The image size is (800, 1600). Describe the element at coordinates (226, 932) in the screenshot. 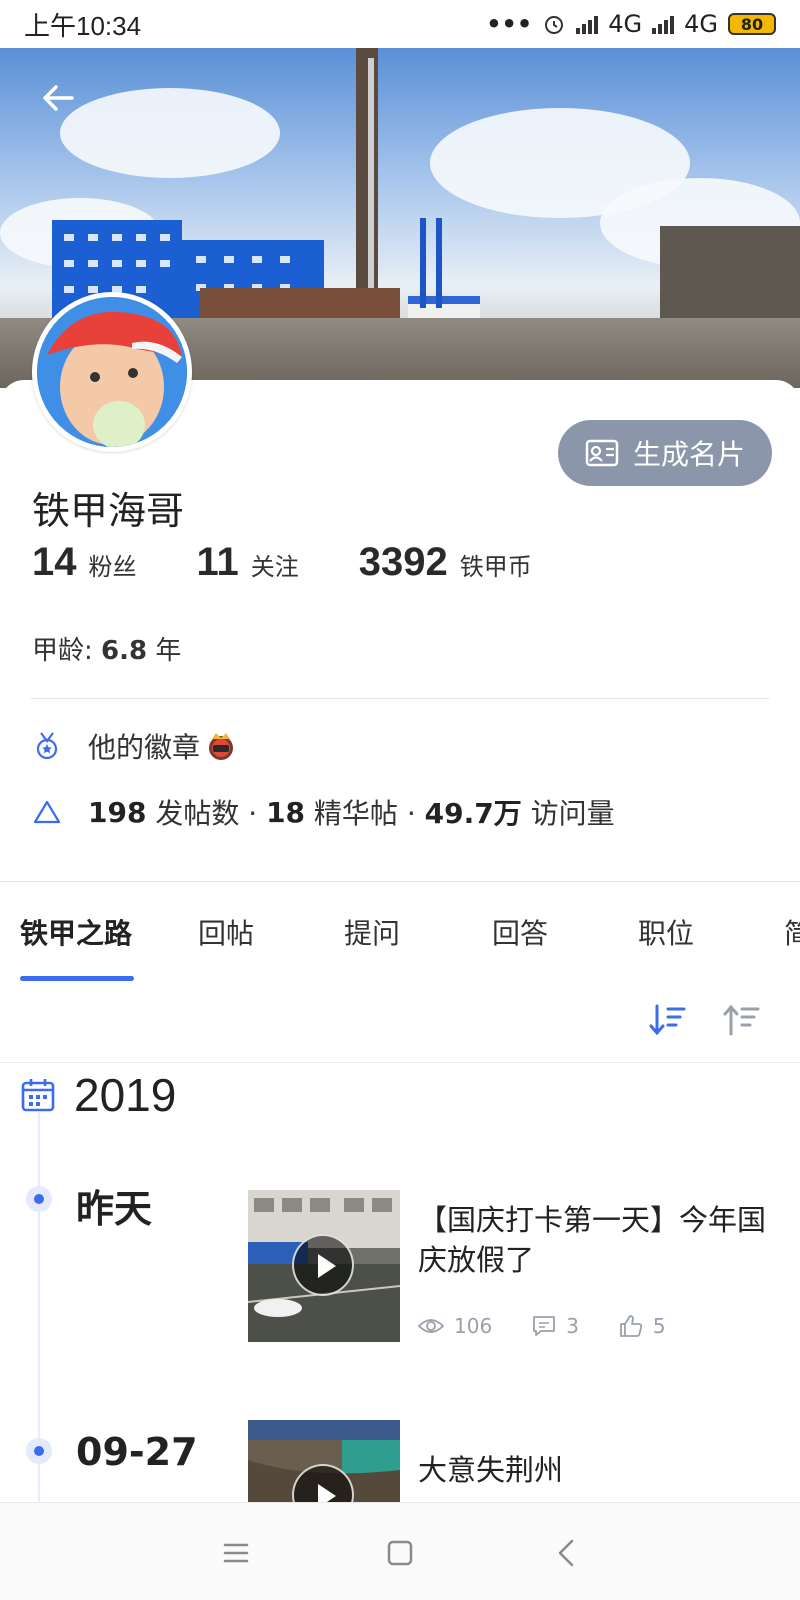

I see `tab-replies: 回帖` at that location.